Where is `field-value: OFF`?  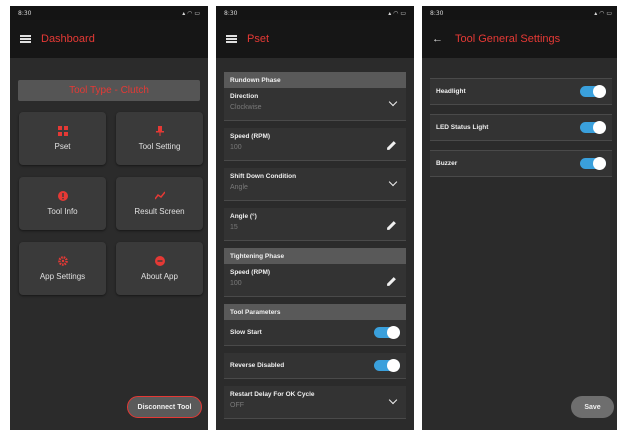
field-value: OFF is located at coordinates (237, 405).